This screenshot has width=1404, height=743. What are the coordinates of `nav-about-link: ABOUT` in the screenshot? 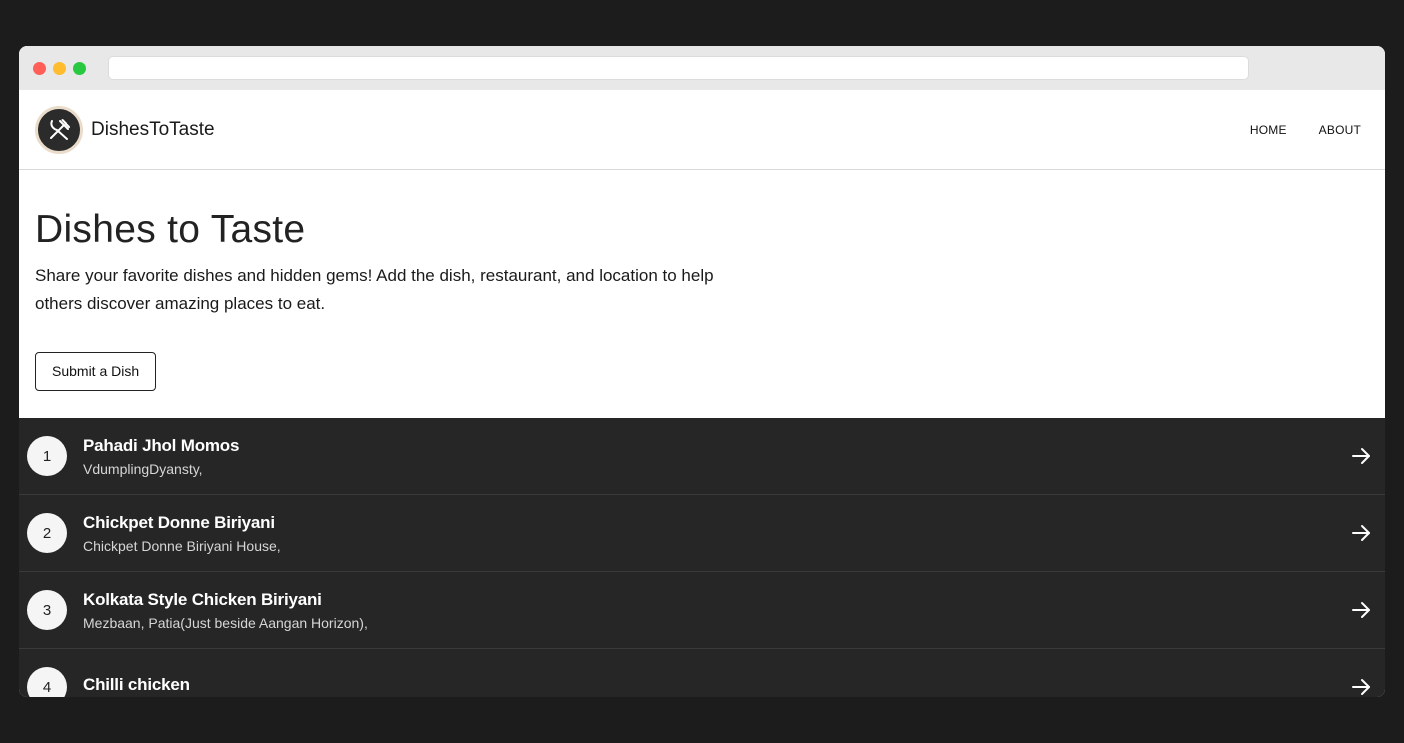 It's located at (1340, 130).